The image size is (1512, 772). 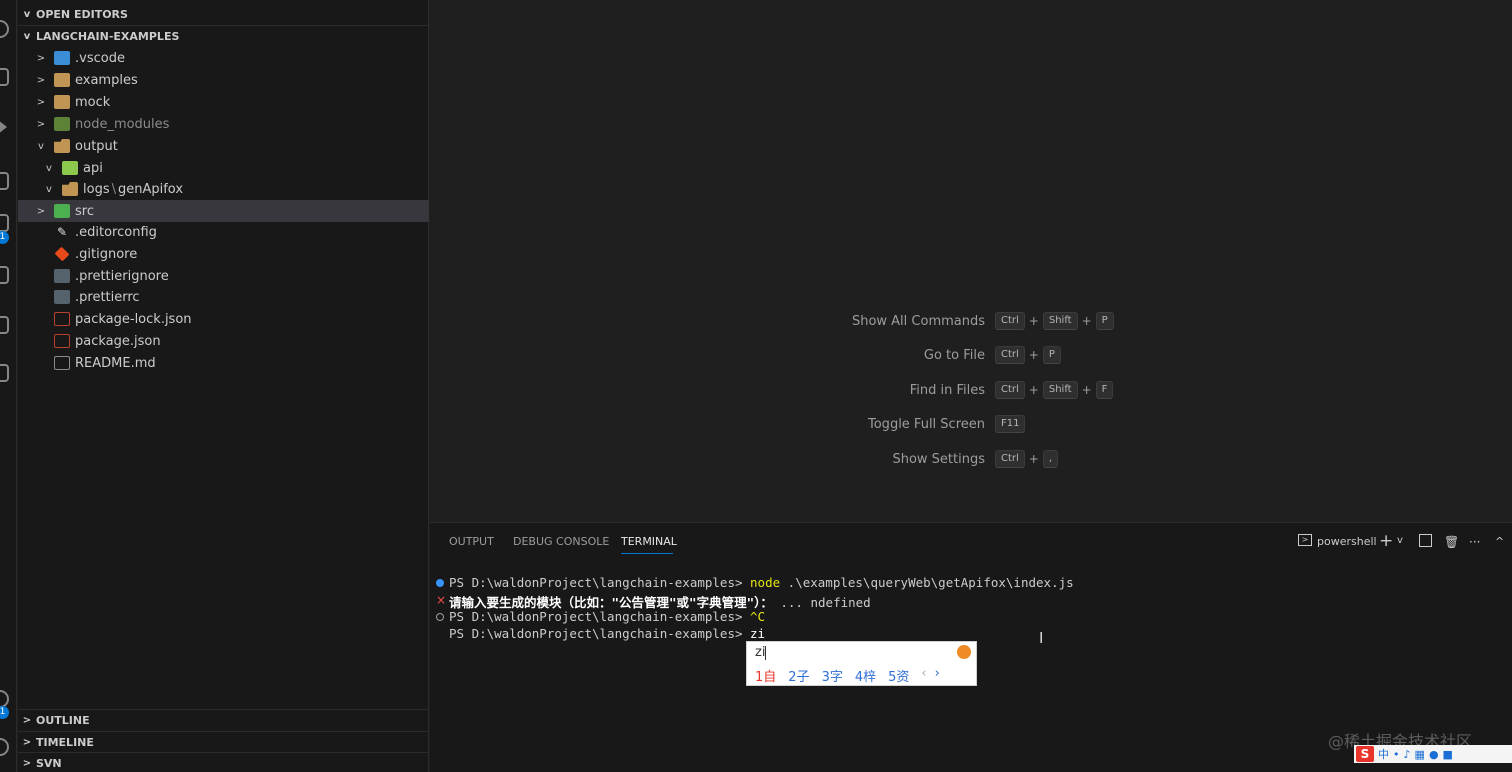 I want to click on shortcut-label: Show All Commands, so click(x=918, y=321).